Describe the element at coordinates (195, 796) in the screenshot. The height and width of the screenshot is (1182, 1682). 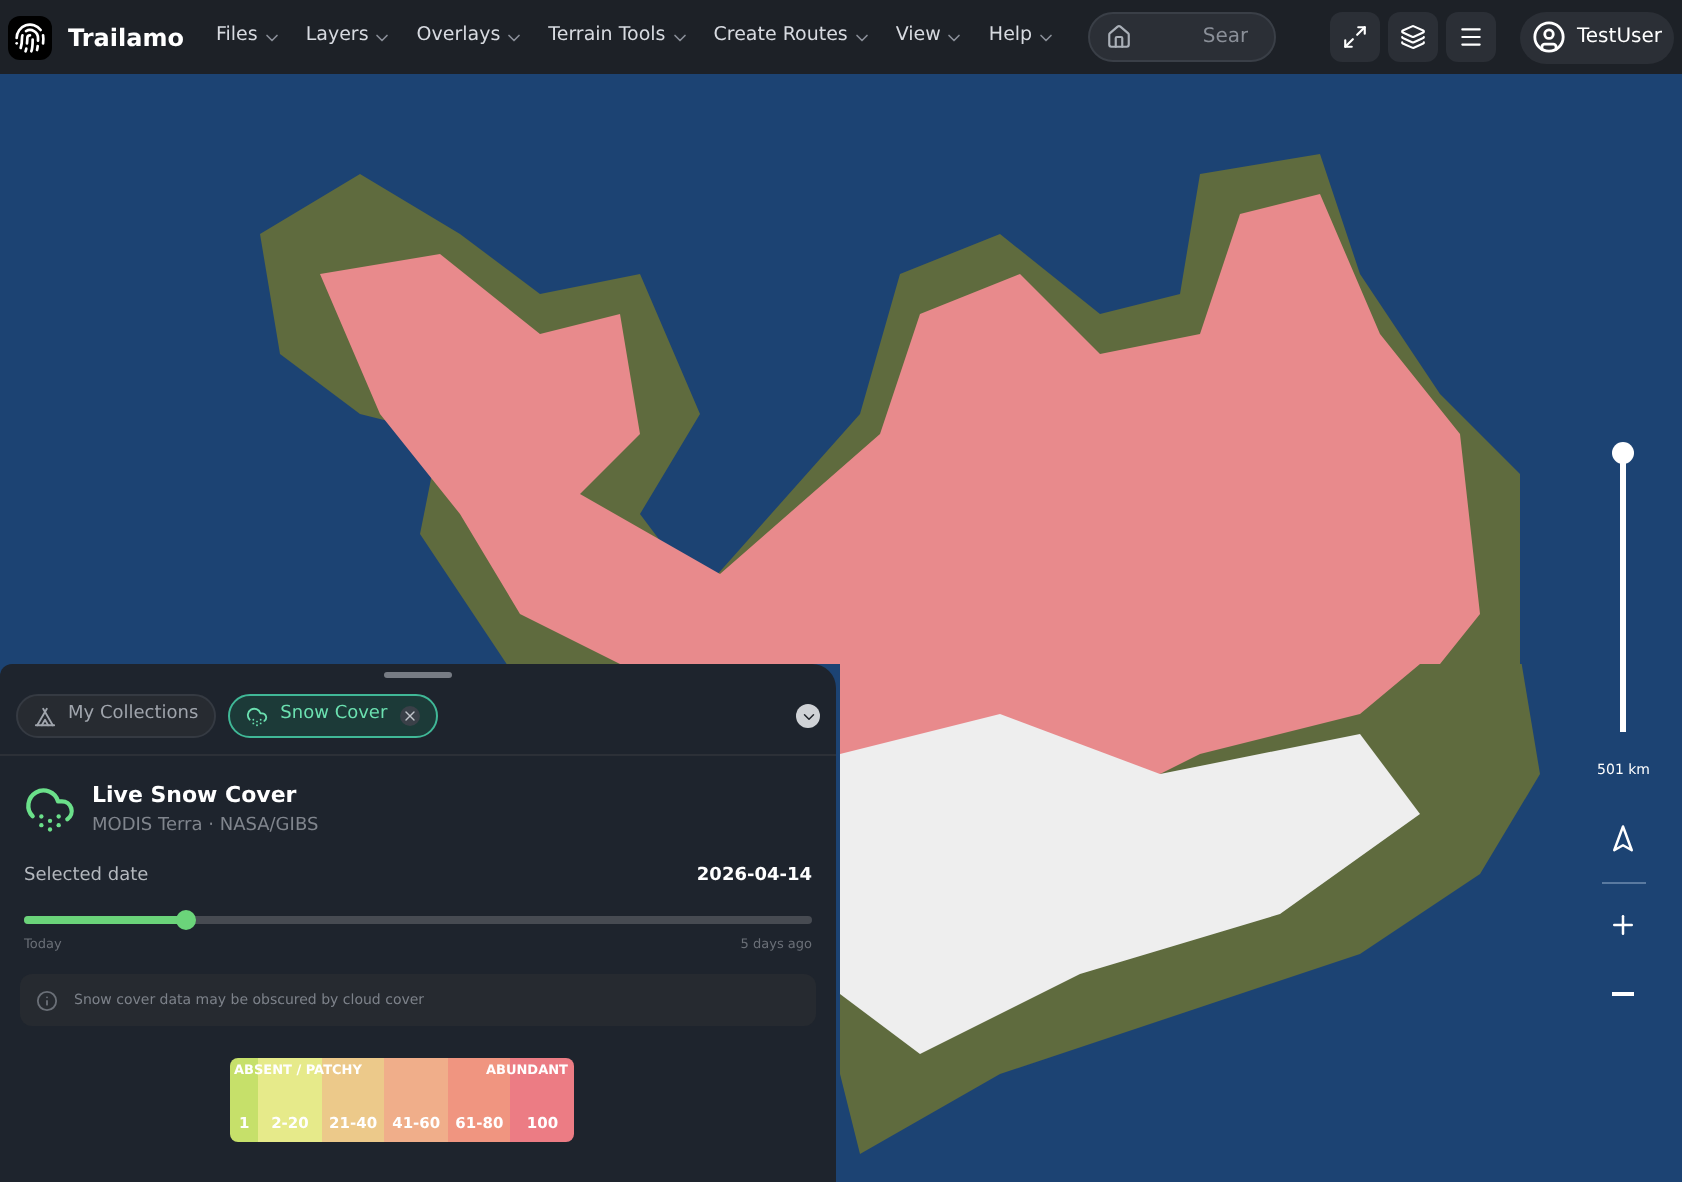
I see `layer-title: Live Snow Cover` at that location.